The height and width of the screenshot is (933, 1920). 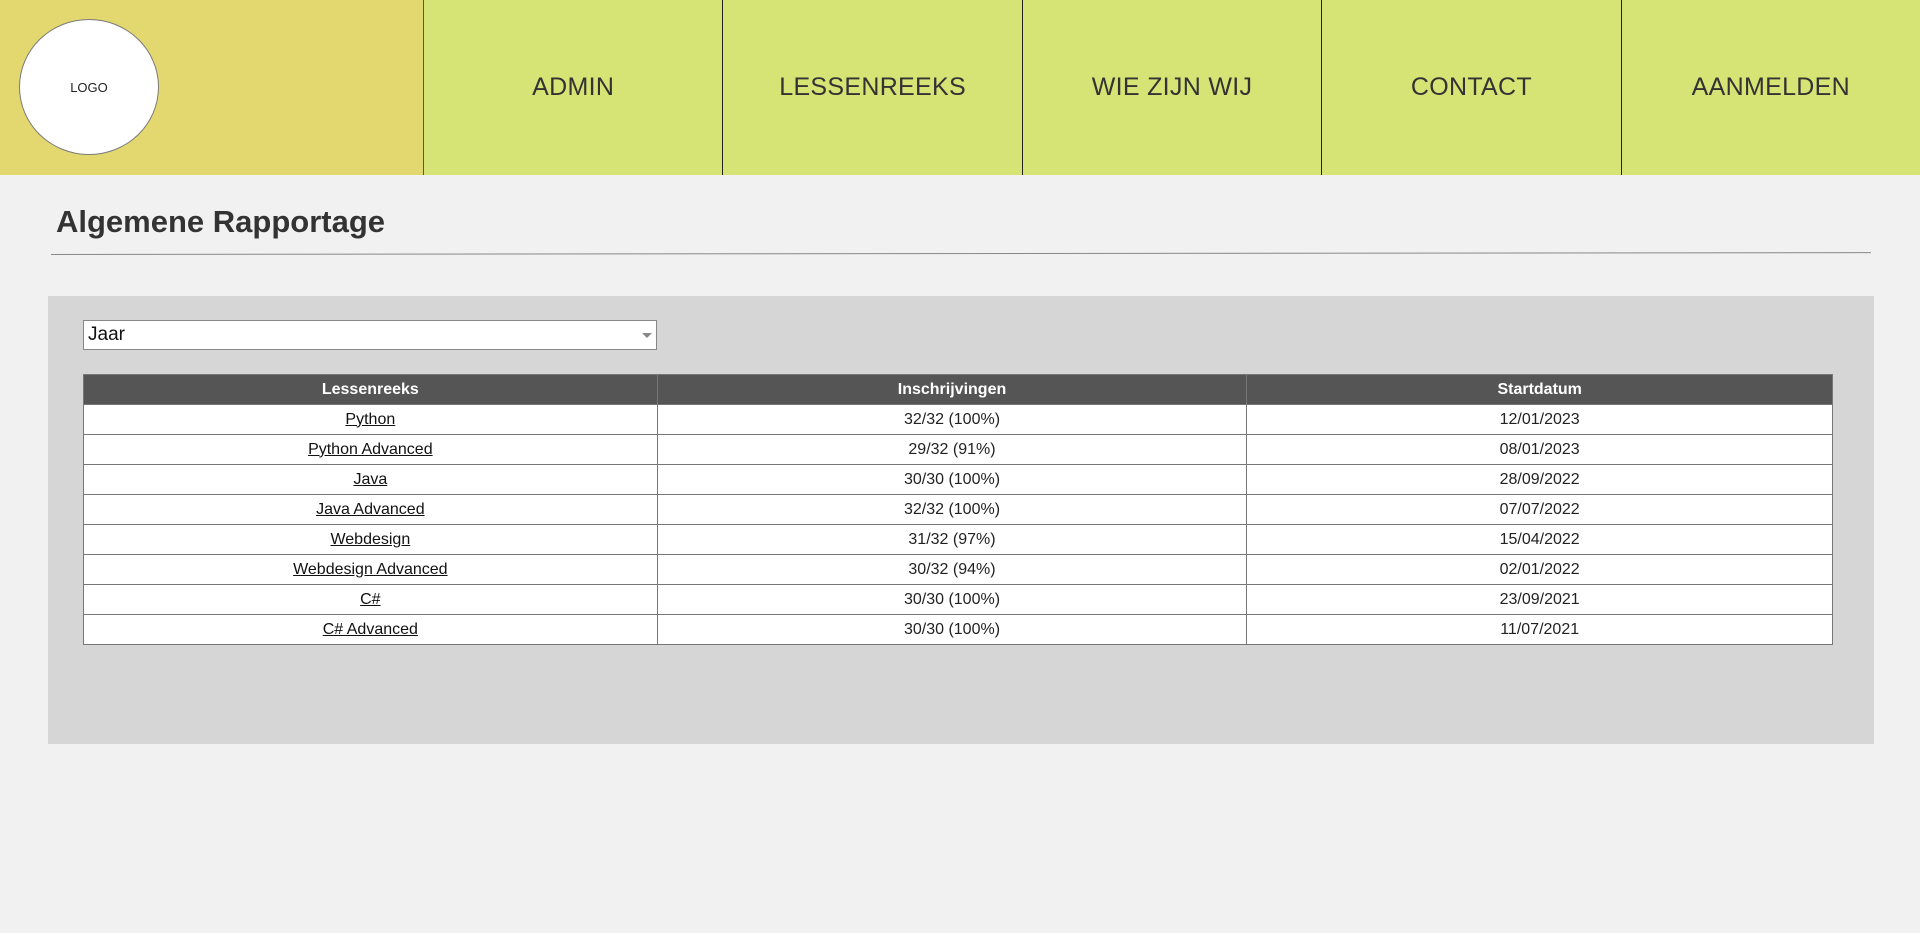 What do you see at coordinates (370, 389) in the screenshot?
I see `column-header-lessenreeks: Lessenreeks` at bounding box center [370, 389].